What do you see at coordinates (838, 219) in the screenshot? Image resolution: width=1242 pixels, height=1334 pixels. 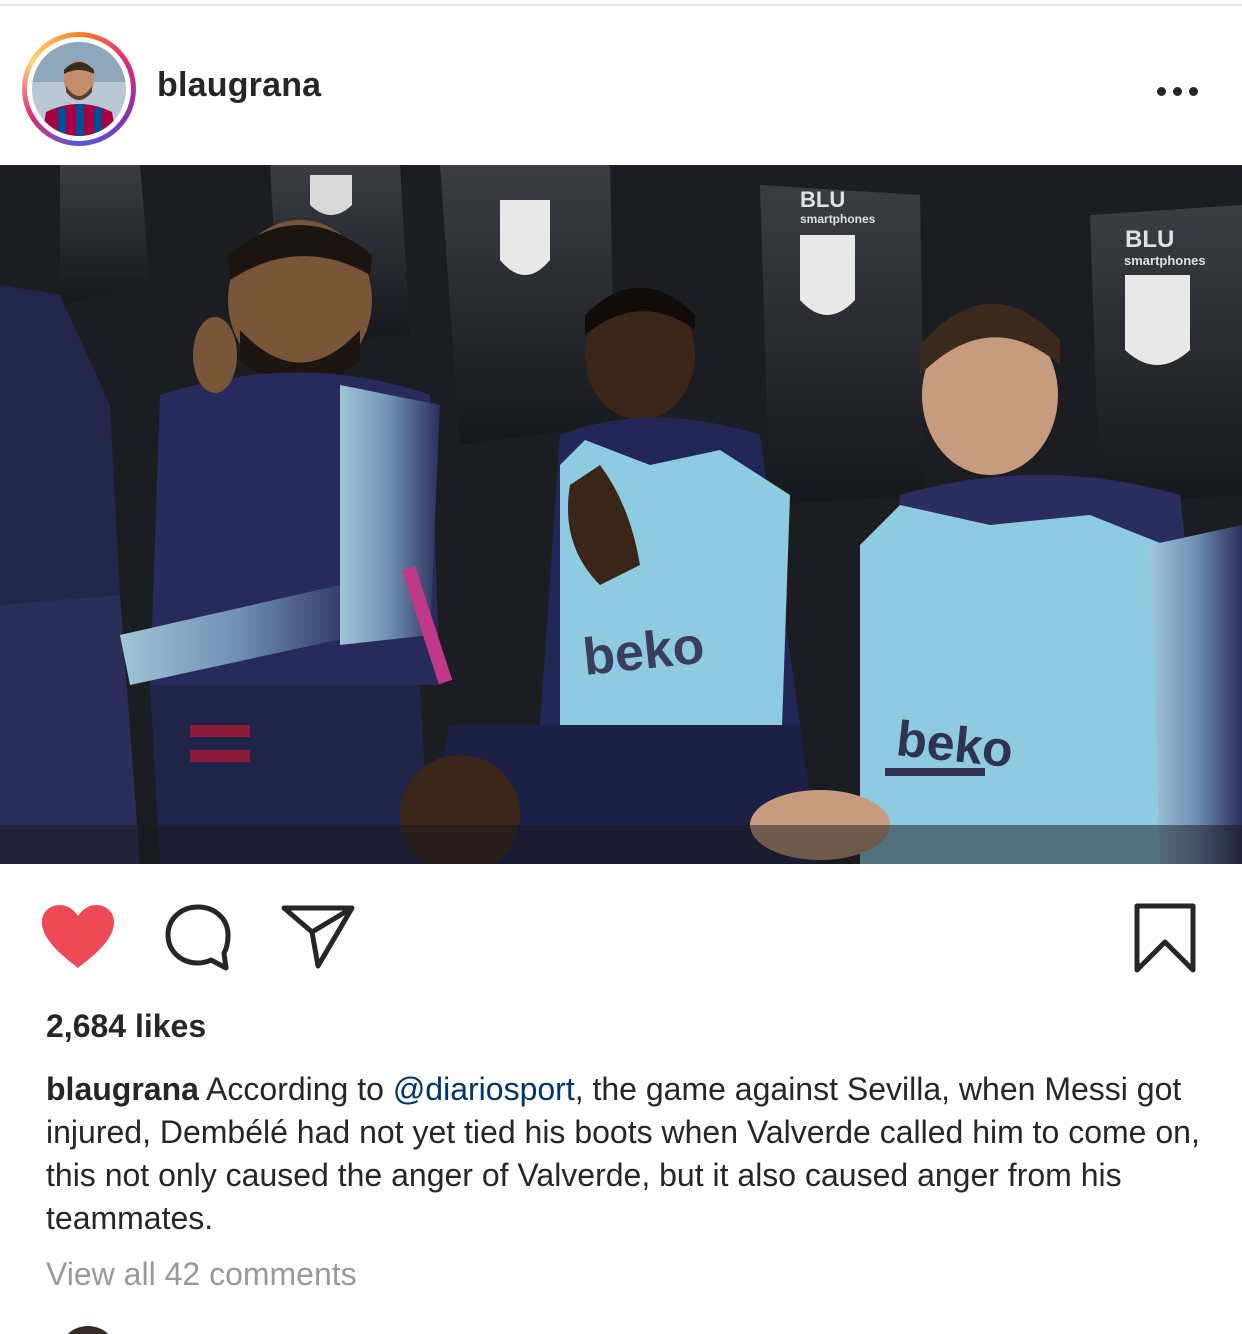 I see `seat-sponsor-sub: smartphones` at bounding box center [838, 219].